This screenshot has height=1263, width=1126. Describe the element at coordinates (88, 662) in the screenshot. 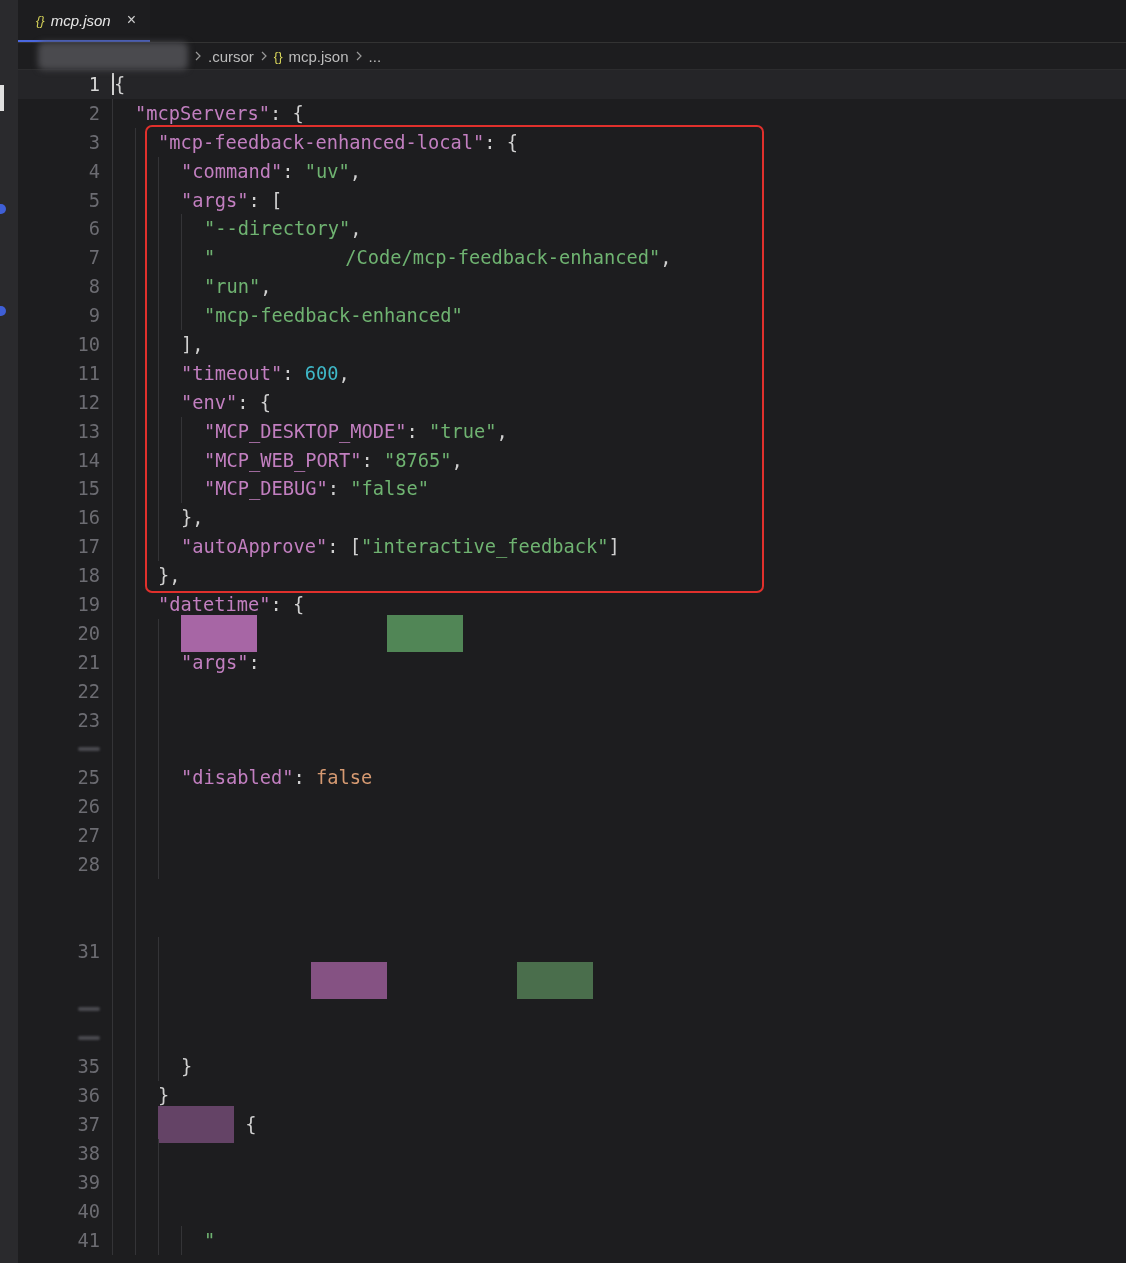

I see `line-number: 21` at that location.